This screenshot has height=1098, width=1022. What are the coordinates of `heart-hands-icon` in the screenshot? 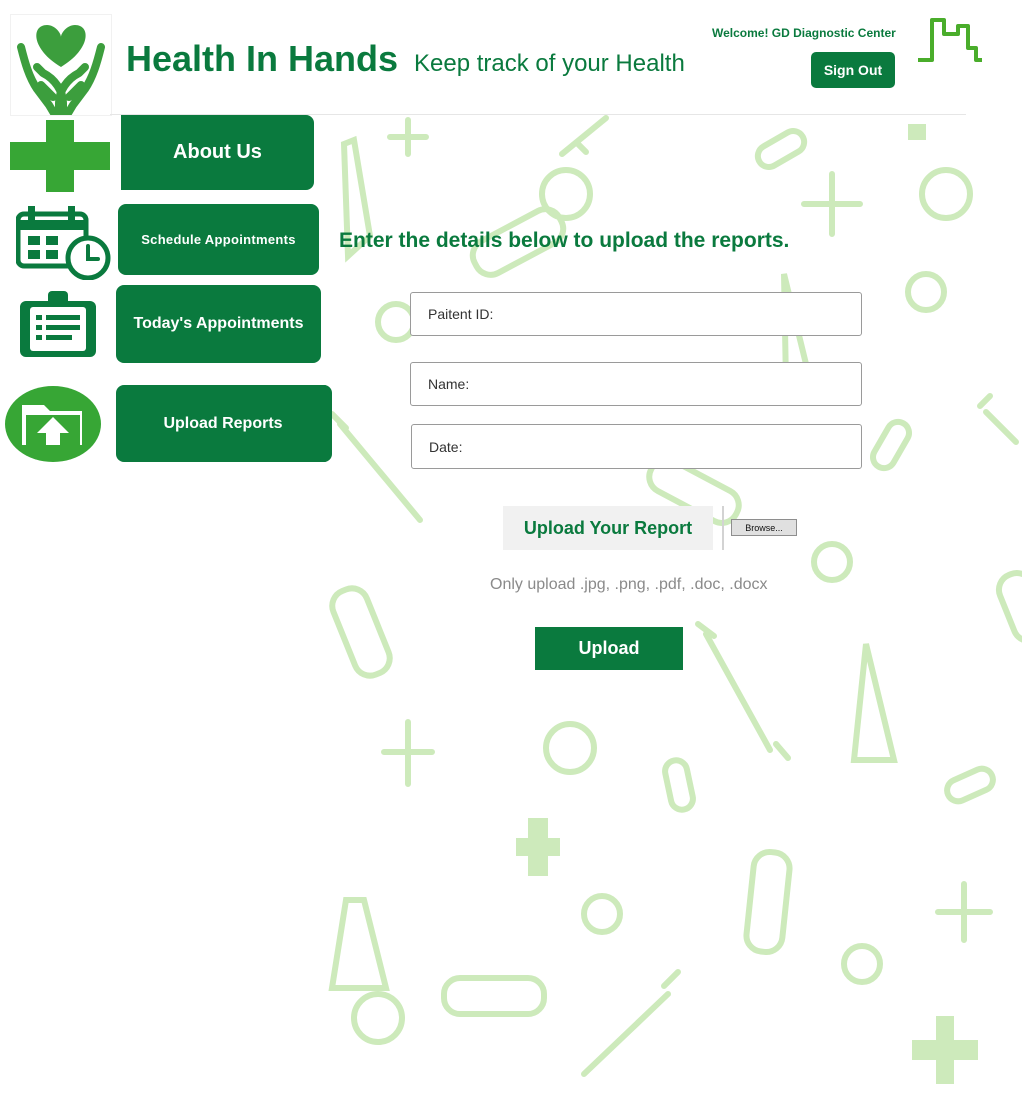 It's located at (61, 72).